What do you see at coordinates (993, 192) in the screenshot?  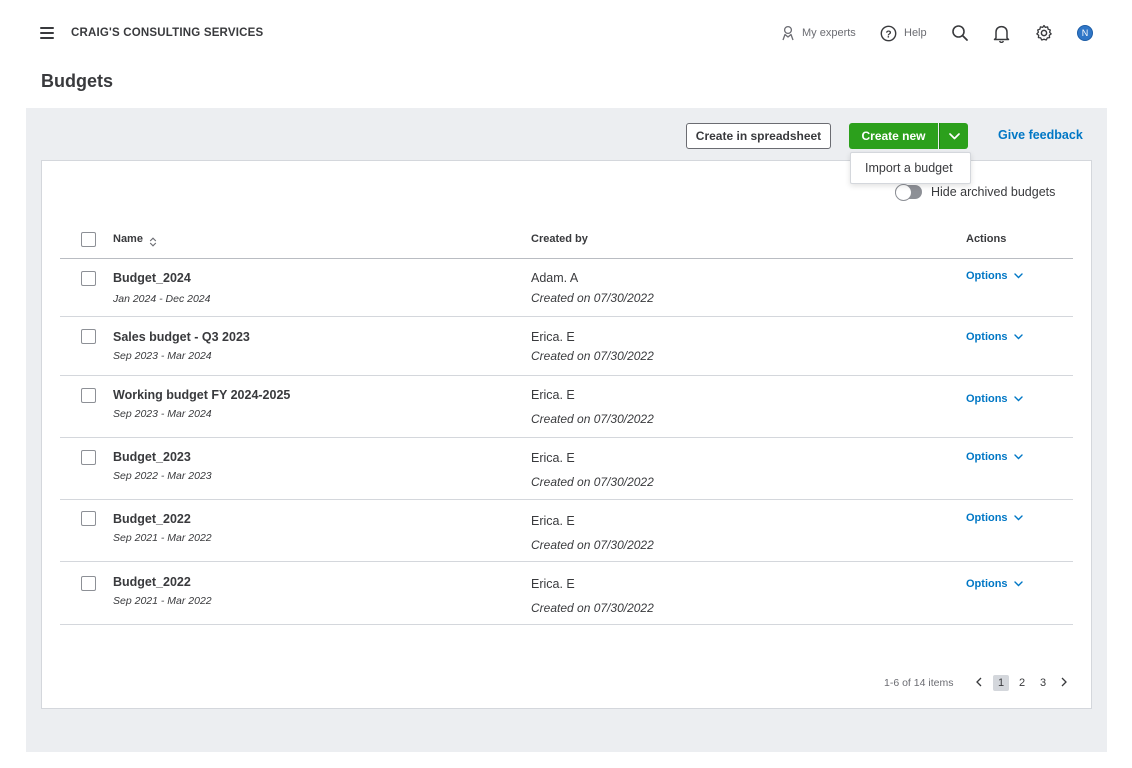 I see `hide-archived-label: Hide archived budgets` at bounding box center [993, 192].